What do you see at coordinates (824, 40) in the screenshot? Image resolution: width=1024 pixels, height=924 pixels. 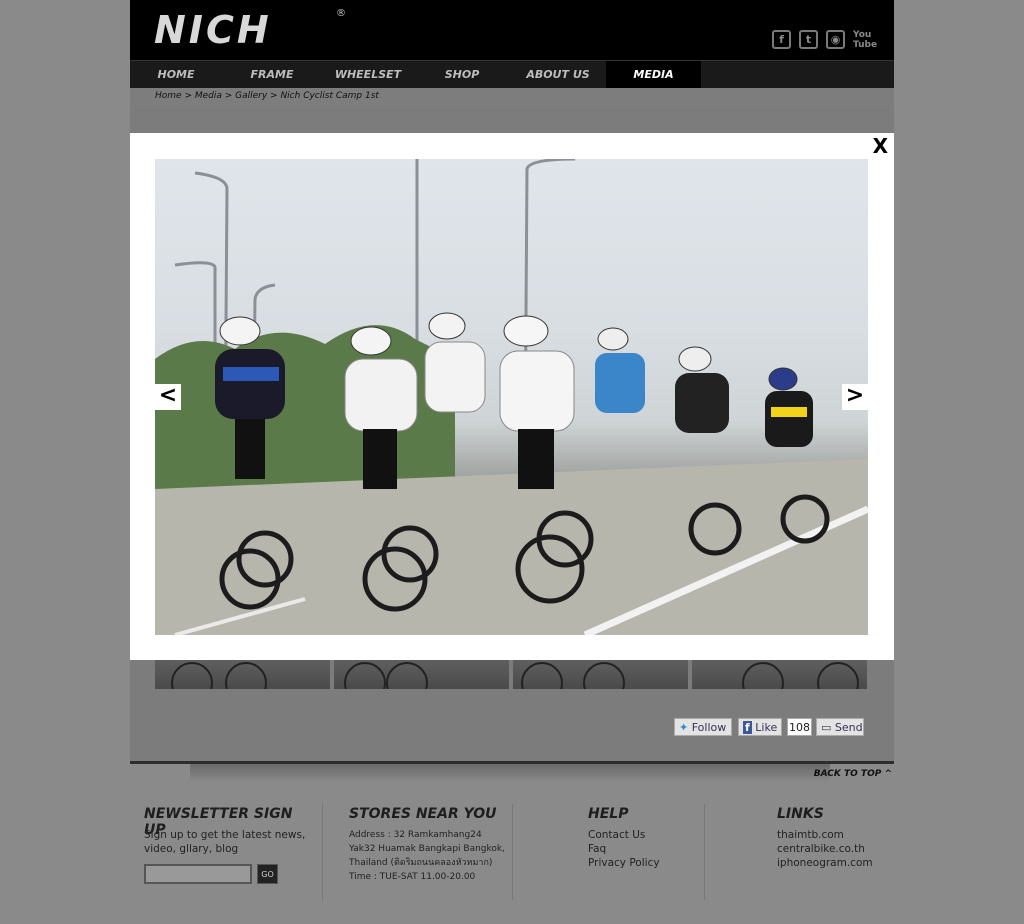 I see `social-links: f t ◉ You Tube` at bounding box center [824, 40].